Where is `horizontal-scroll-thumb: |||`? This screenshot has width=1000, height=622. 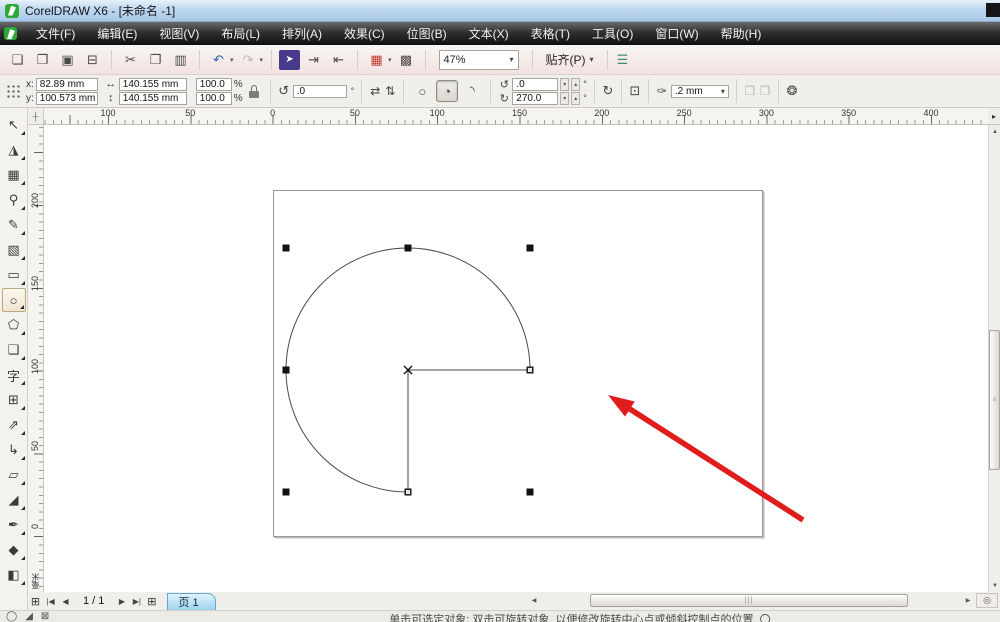 horizontal-scroll-thumb: ||| is located at coordinates (749, 600).